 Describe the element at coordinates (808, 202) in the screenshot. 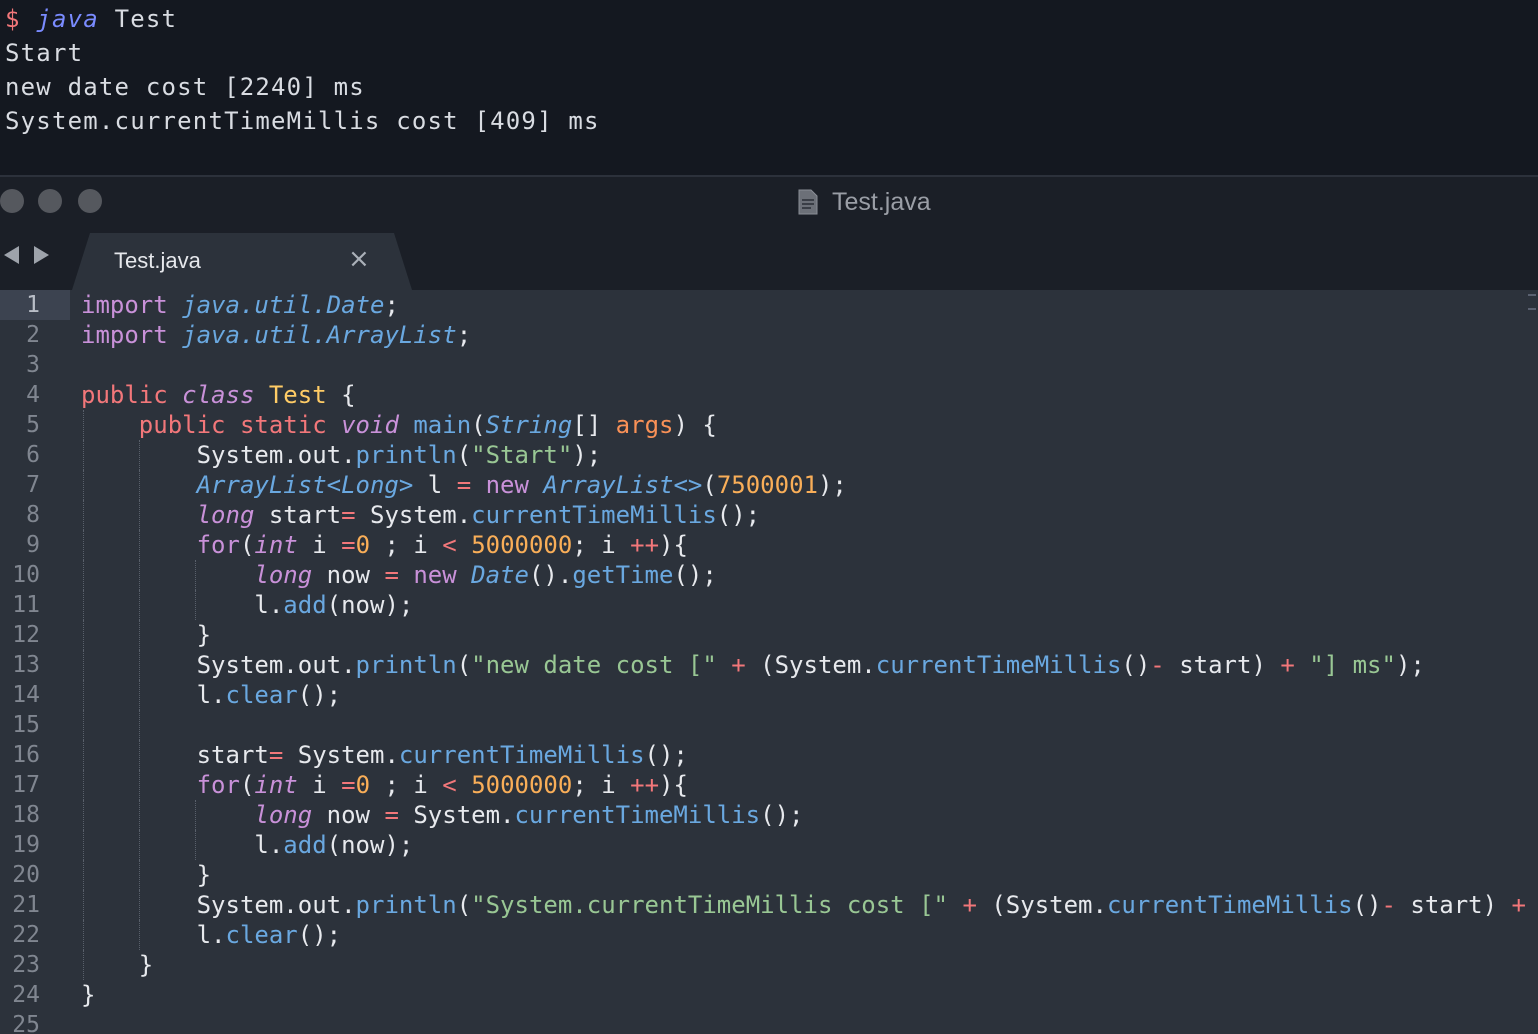

I see `document-icon` at that location.